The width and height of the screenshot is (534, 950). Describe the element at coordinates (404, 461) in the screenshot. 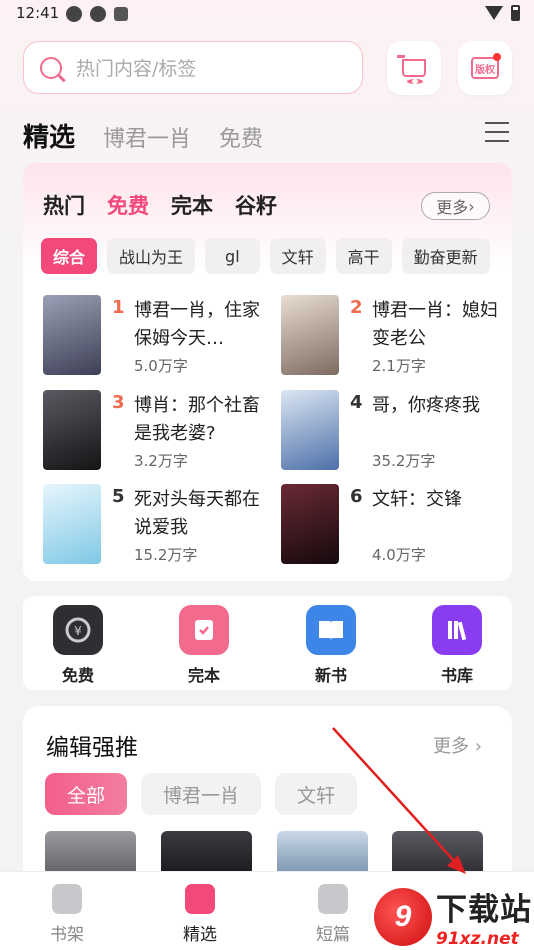

I see `book-word-count: 35.2万字` at that location.